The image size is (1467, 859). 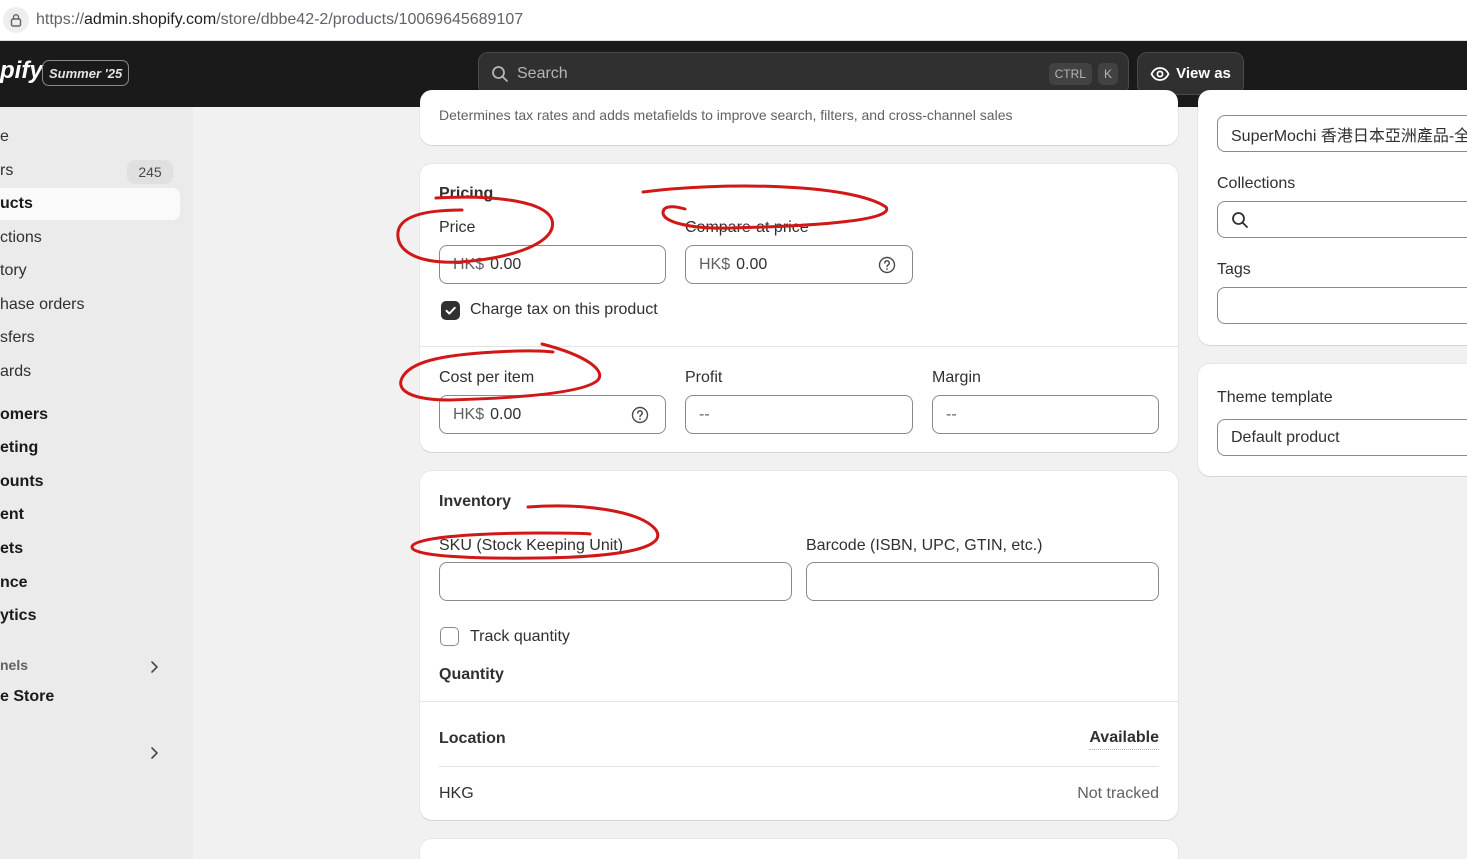 I want to click on vendor-input: SuperMochi 香港日本亞洲產品-全, so click(x=1342, y=133).